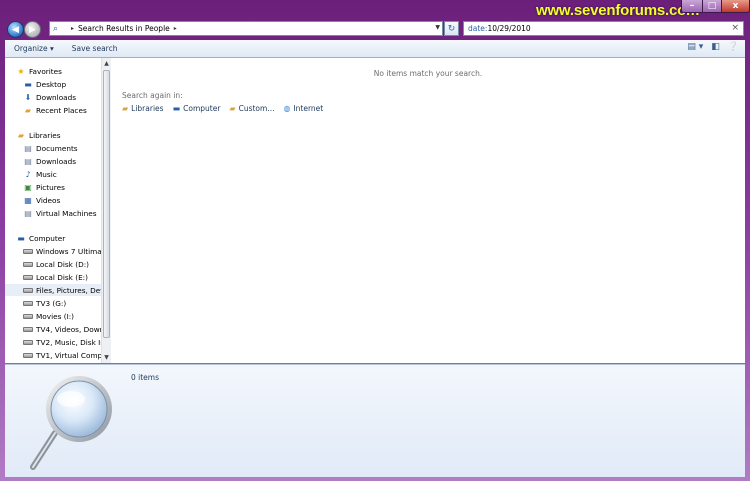 The image size is (750, 481). Describe the element at coordinates (53, 290) in the screenshot. I see `sidebar-item-drive-f: Files, Pictures, Dev (` at that location.